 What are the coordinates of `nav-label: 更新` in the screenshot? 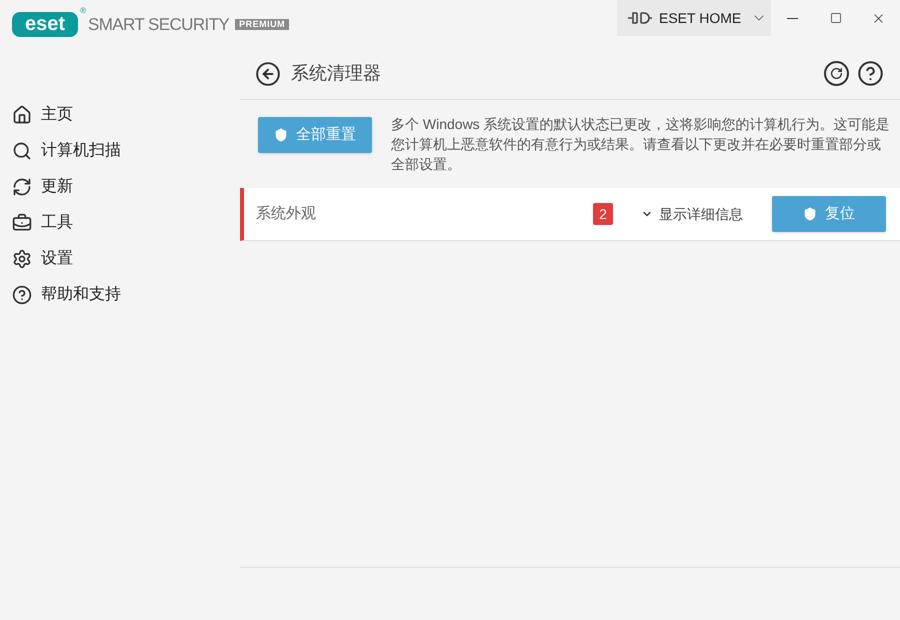 It's located at (57, 186).